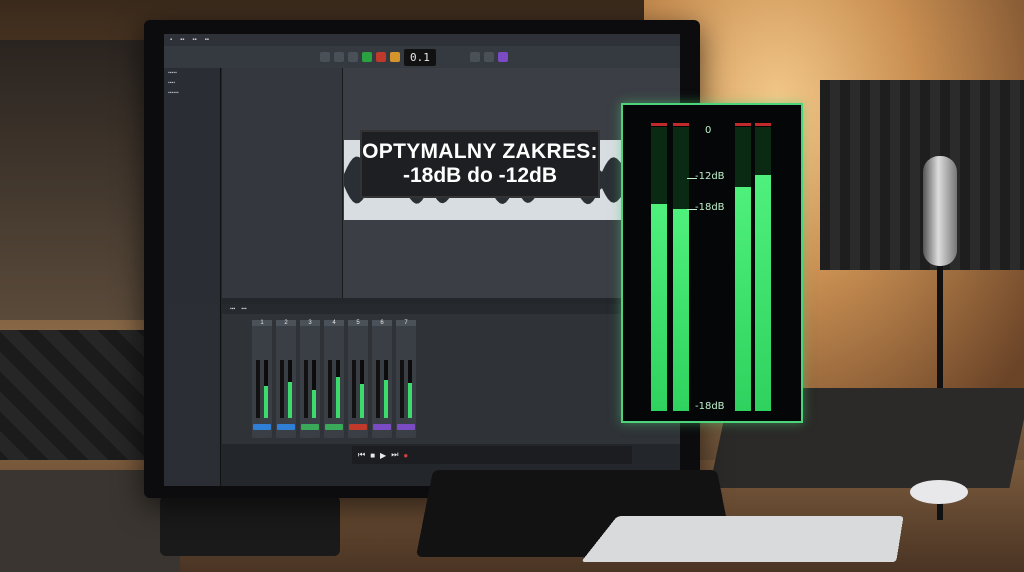  Describe the element at coordinates (262, 379) in the screenshot. I see `mixer-channel: 1` at that location.